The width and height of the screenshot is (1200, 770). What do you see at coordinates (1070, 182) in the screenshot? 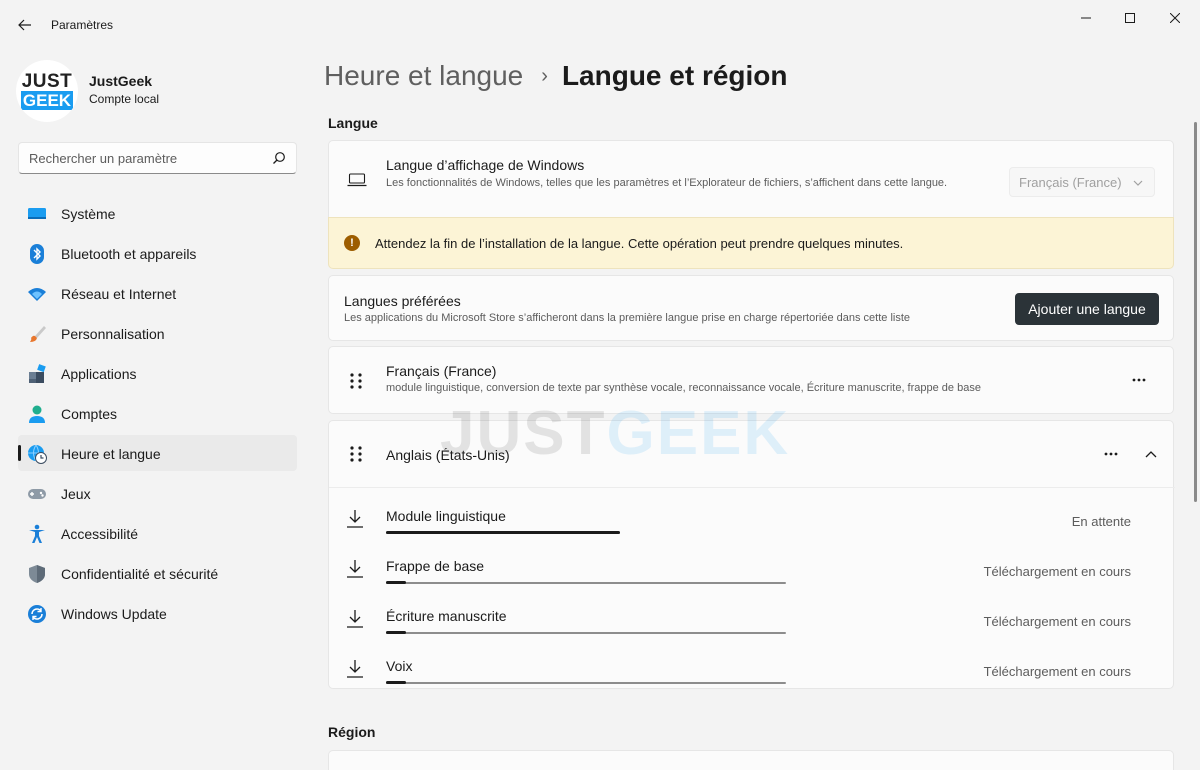
I see `dropdown-selected-value: Français (France)` at bounding box center [1070, 182].